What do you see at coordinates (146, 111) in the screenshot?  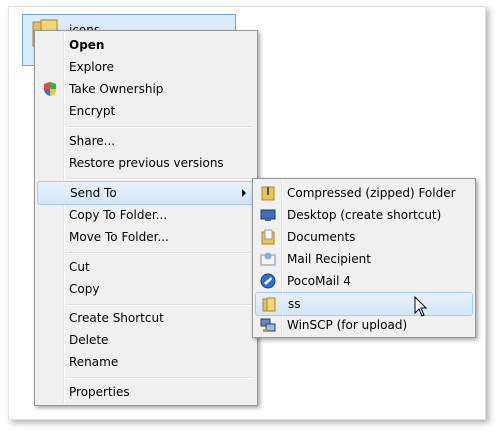 I see `menu-item-encrypt: Encrypt` at bounding box center [146, 111].